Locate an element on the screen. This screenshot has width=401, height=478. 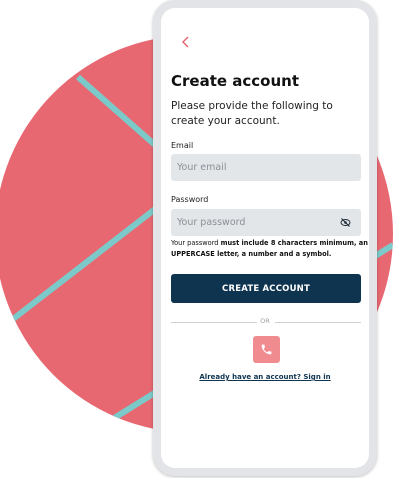
phone-icon is located at coordinates (266, 349).